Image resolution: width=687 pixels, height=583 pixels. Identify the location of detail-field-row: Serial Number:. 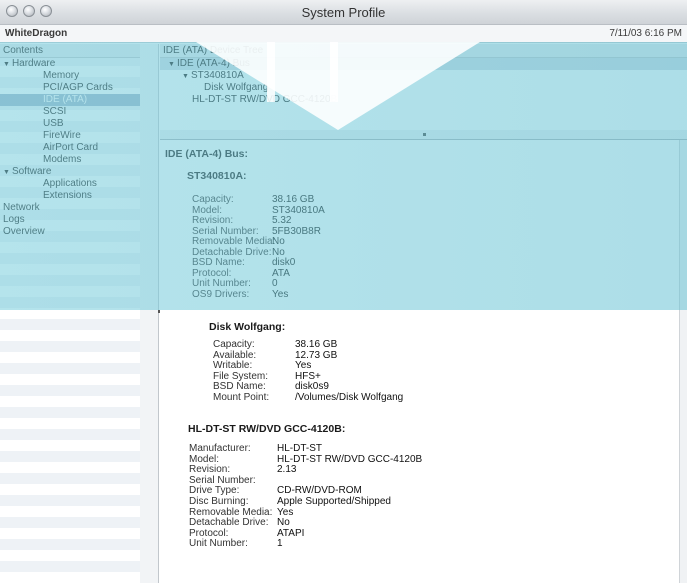
(233, 480).